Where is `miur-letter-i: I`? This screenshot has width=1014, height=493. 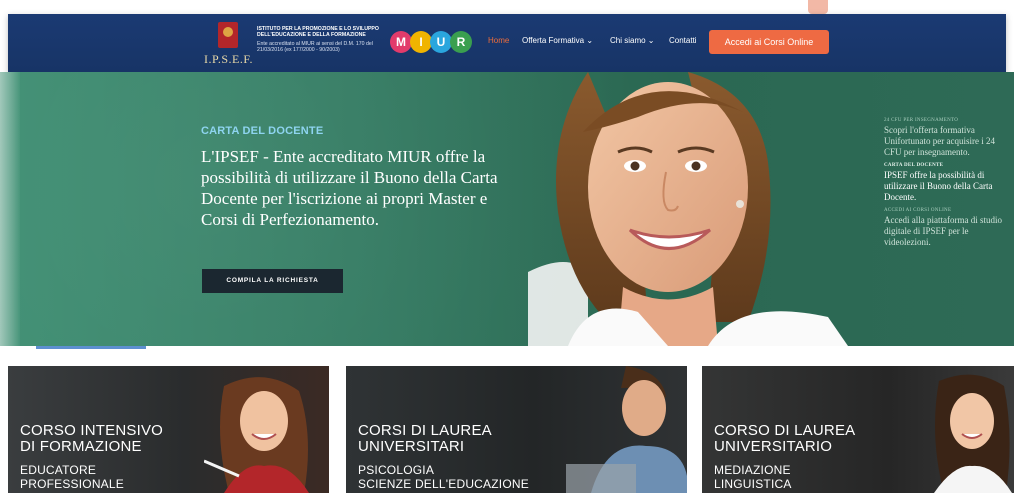
miur-letter-i: I is located at coordinates (421, 42).